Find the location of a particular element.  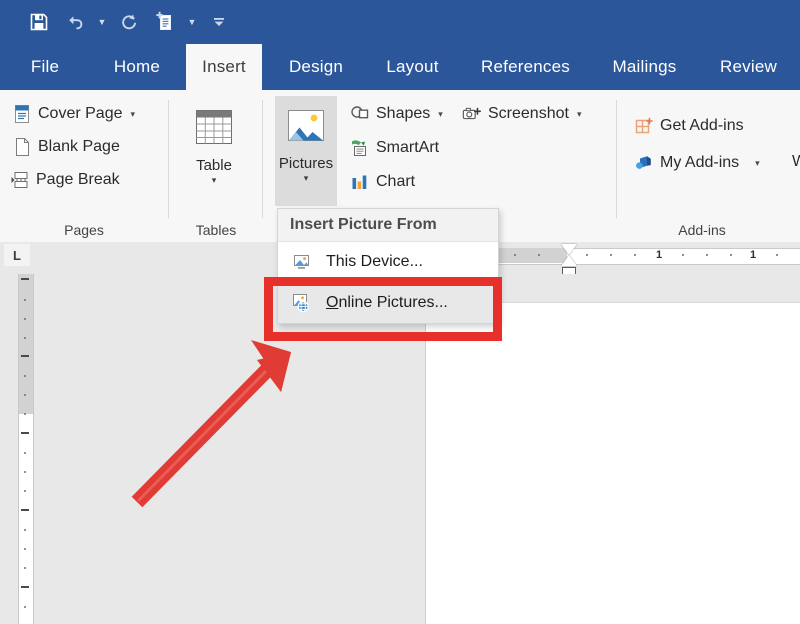

tab-stop-selector: L is located at coordinates (17, 255).